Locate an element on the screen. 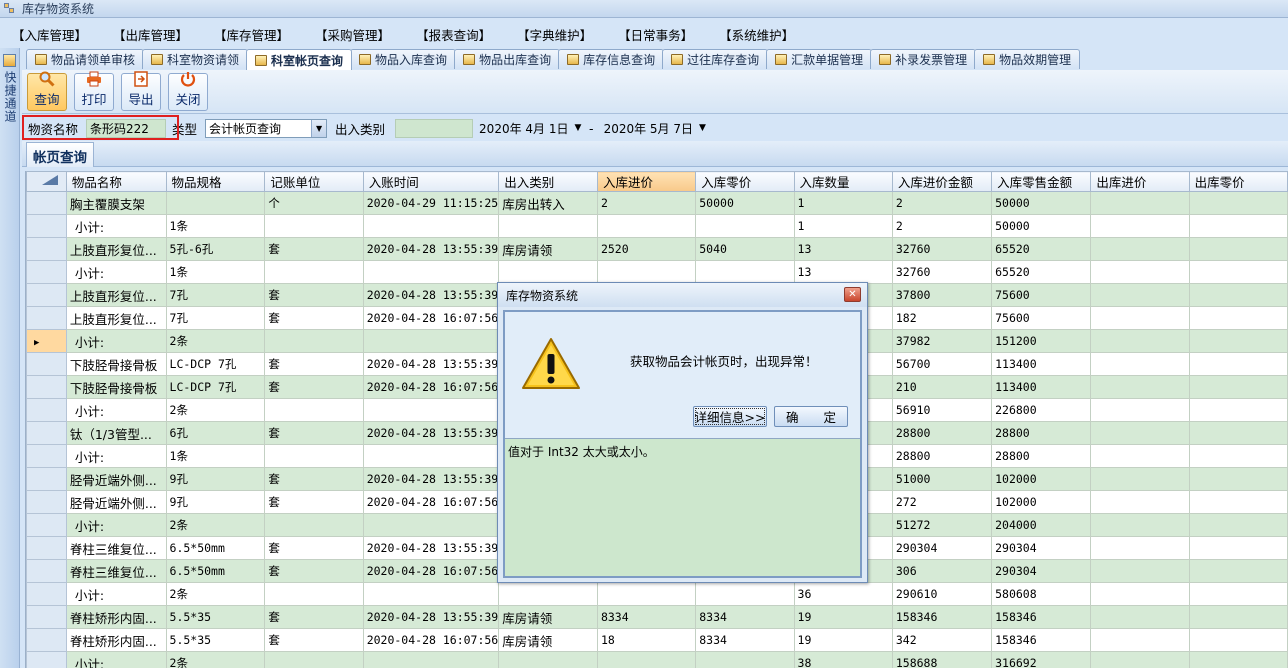 Image resolution: width=1288 pixels, height=668 pixels. column-header: 入账时间 is located at coordinates (431, 181).